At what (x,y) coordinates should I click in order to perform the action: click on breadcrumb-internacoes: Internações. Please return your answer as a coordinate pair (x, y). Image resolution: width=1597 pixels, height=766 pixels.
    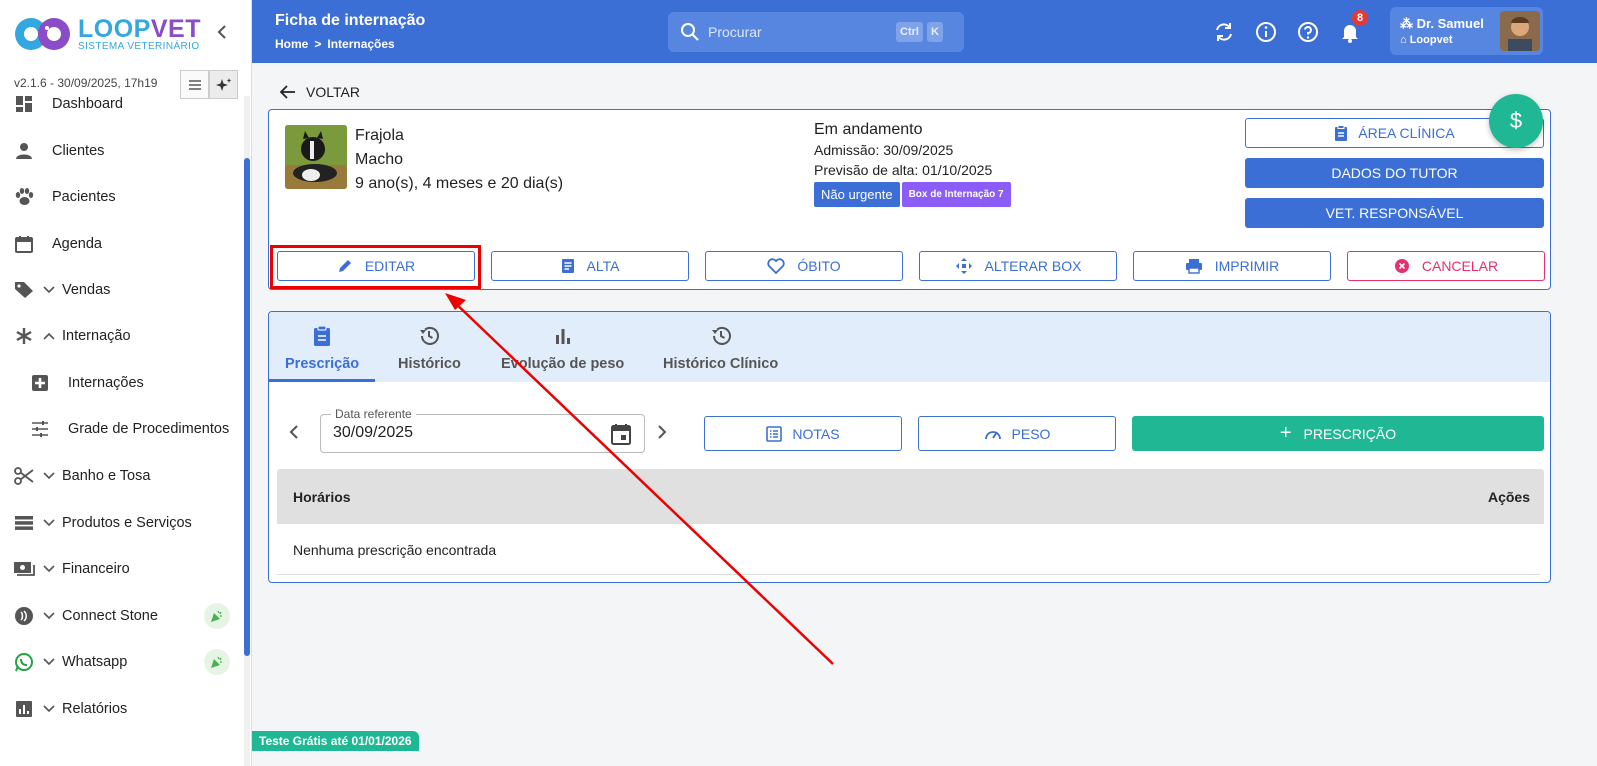
    Looking at the image, I should click on (360, 44).